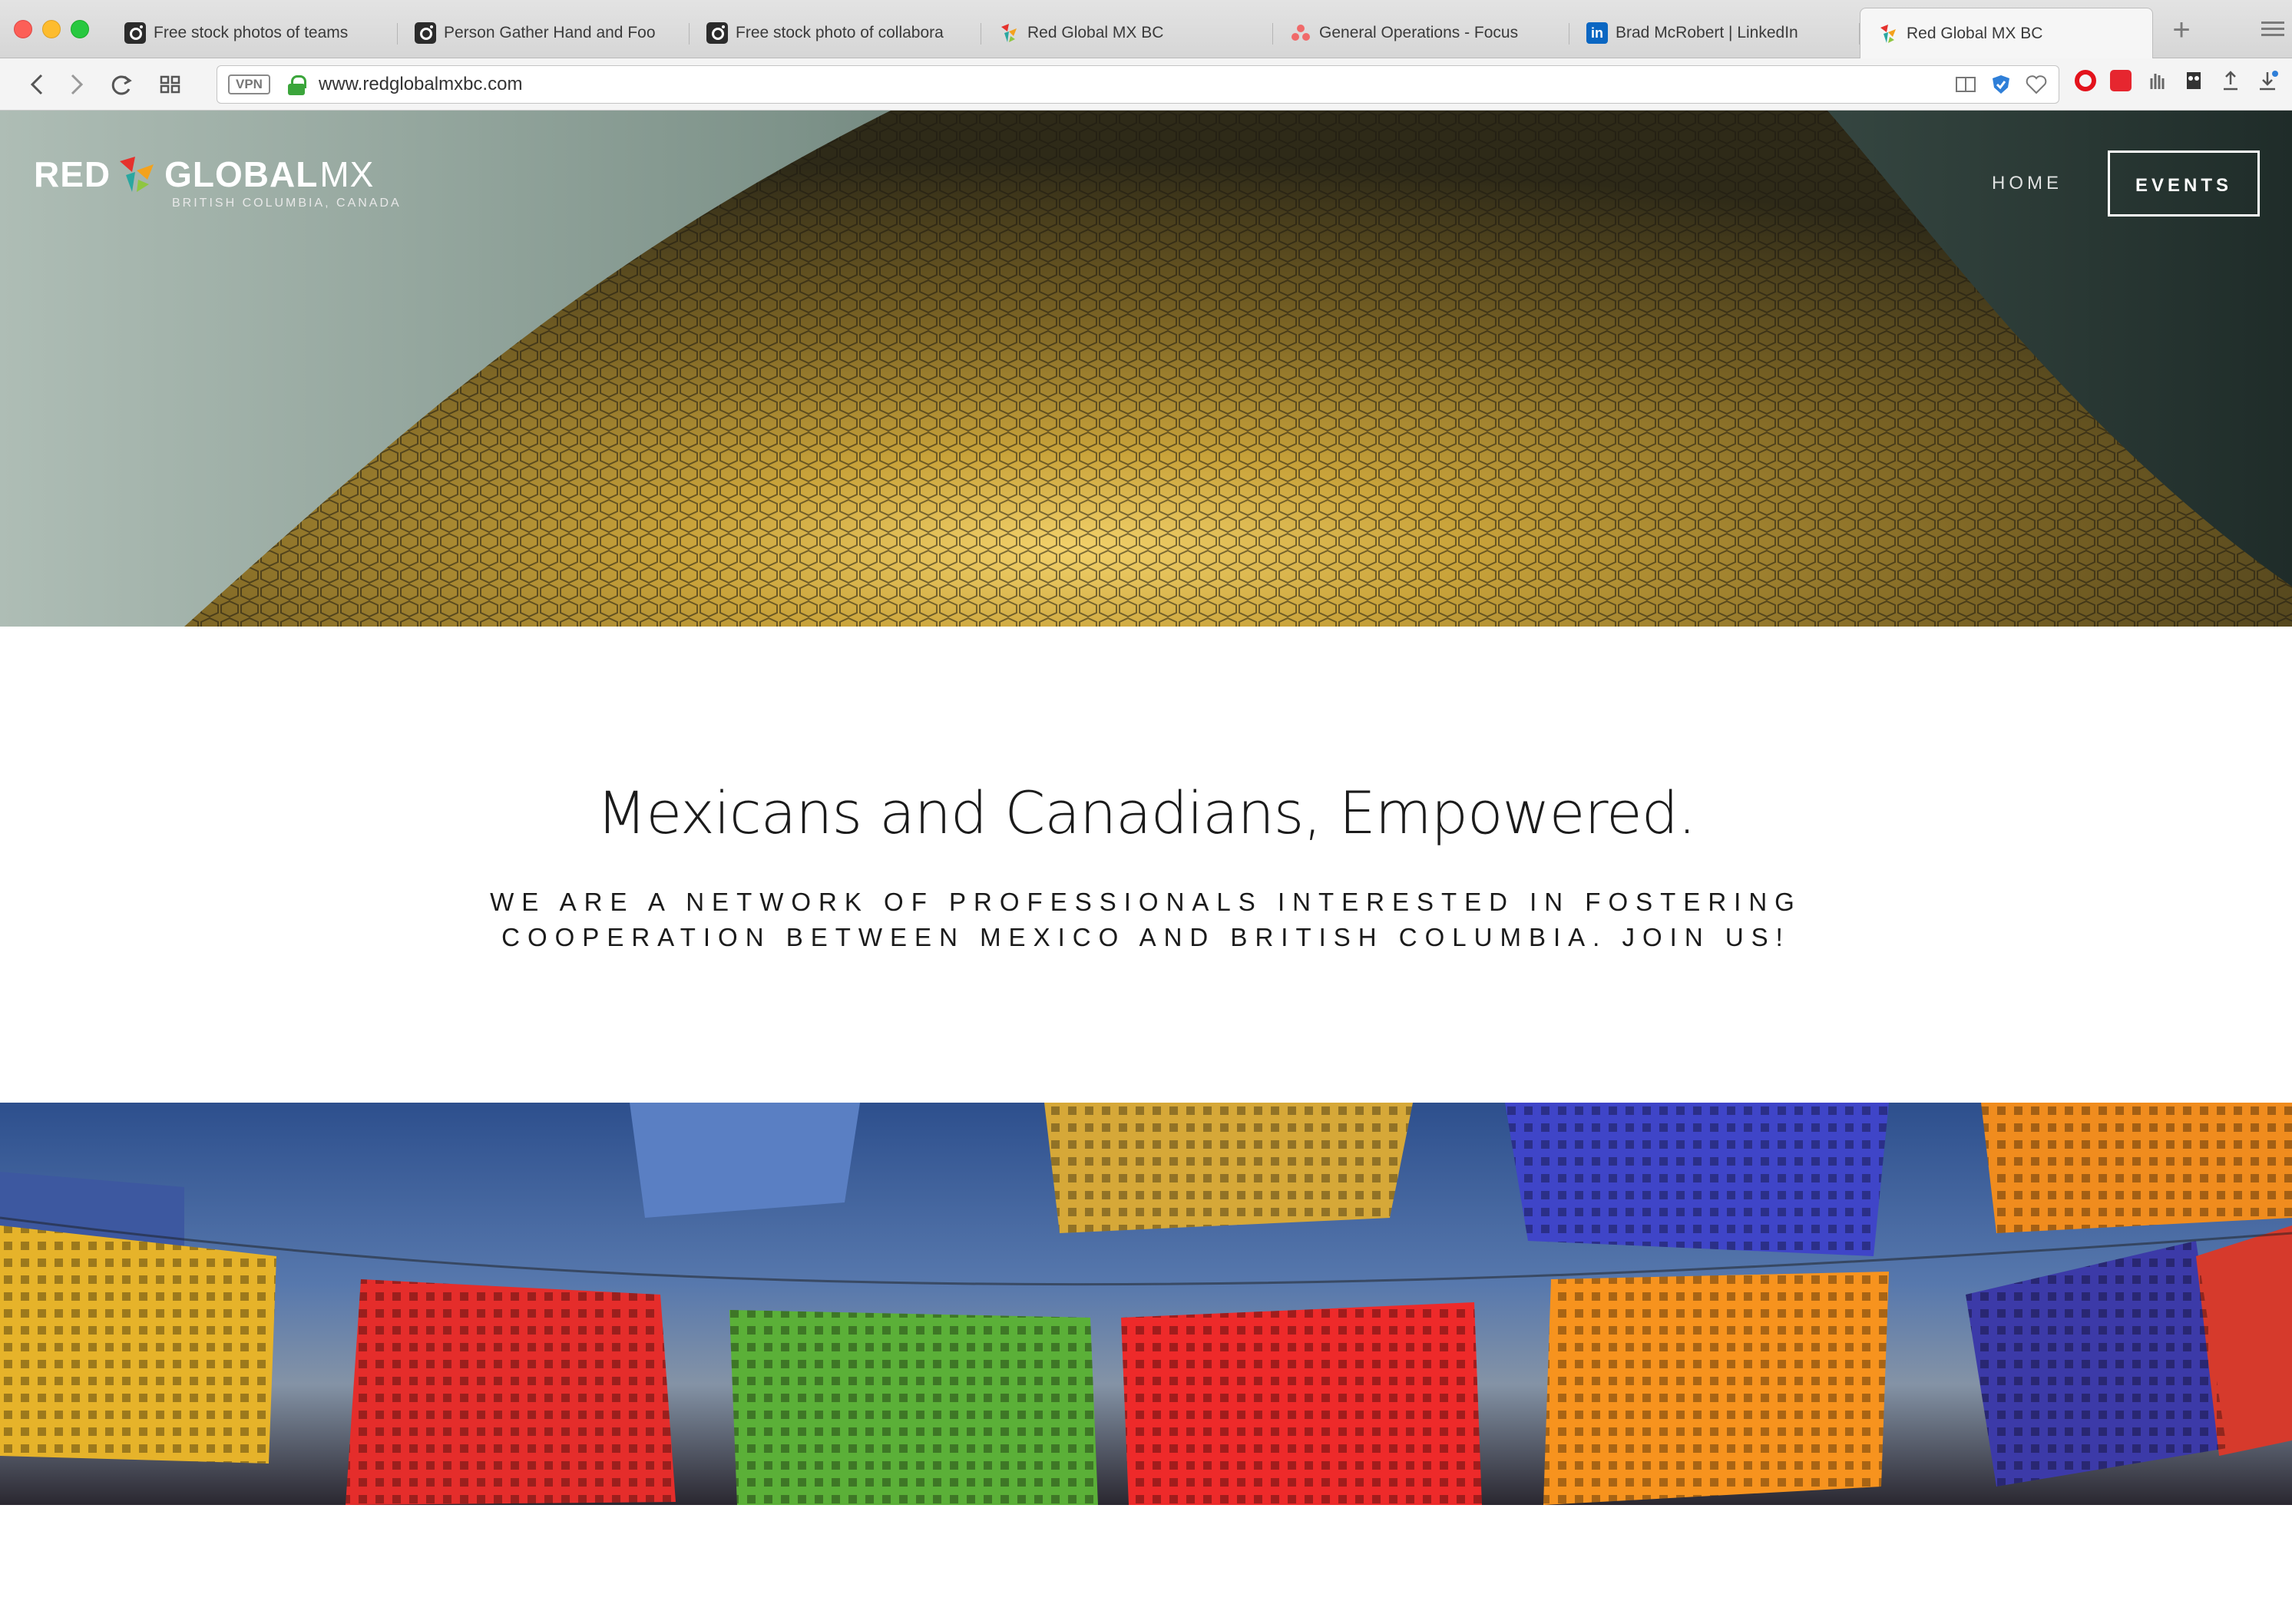 This screenshot has height=1624, width=2292. I want to click on tab-label: Free stock photos of teams, so click(251, 32).